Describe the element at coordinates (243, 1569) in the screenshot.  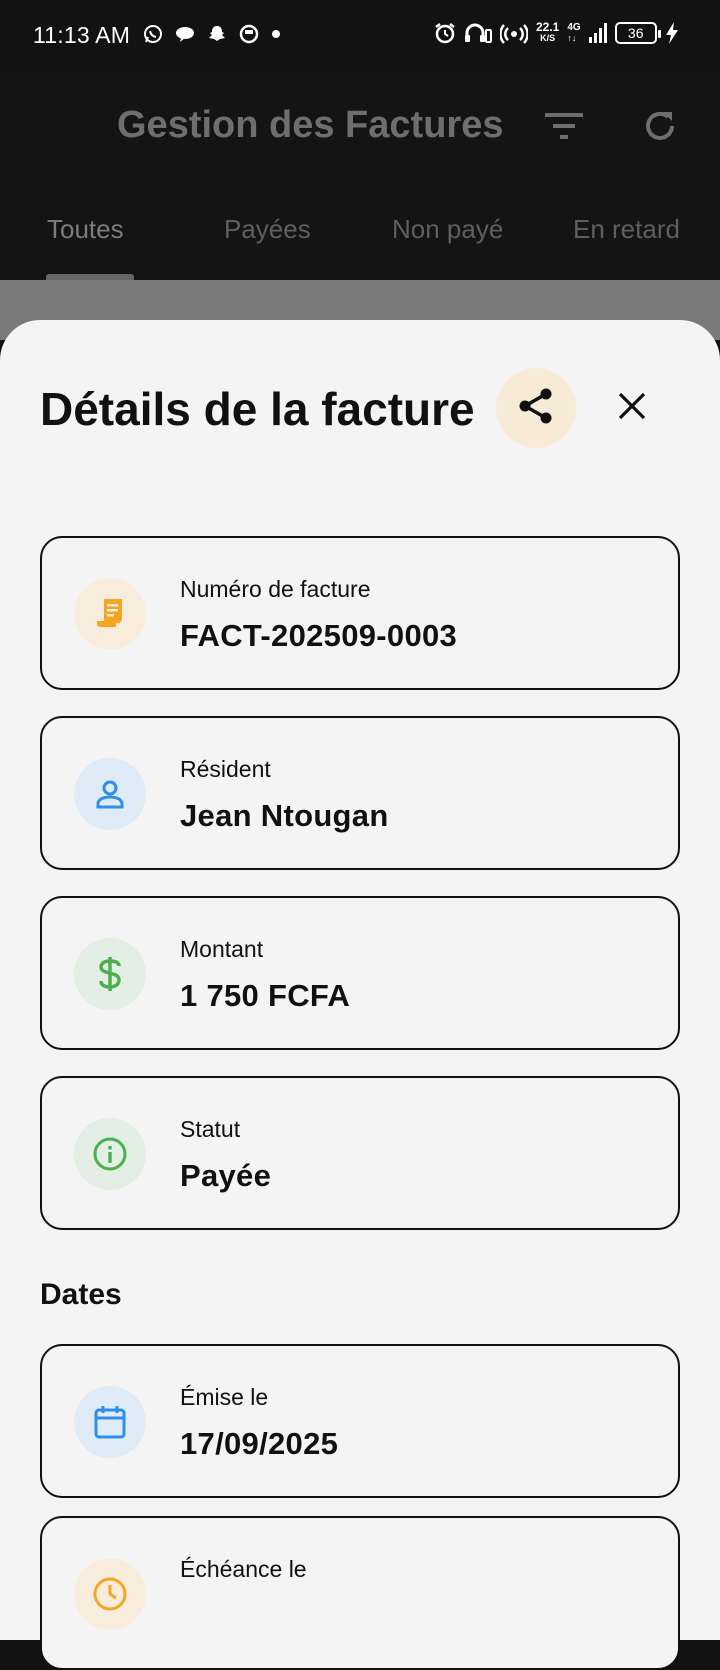
I see `card-label: Échéance le` at that location.